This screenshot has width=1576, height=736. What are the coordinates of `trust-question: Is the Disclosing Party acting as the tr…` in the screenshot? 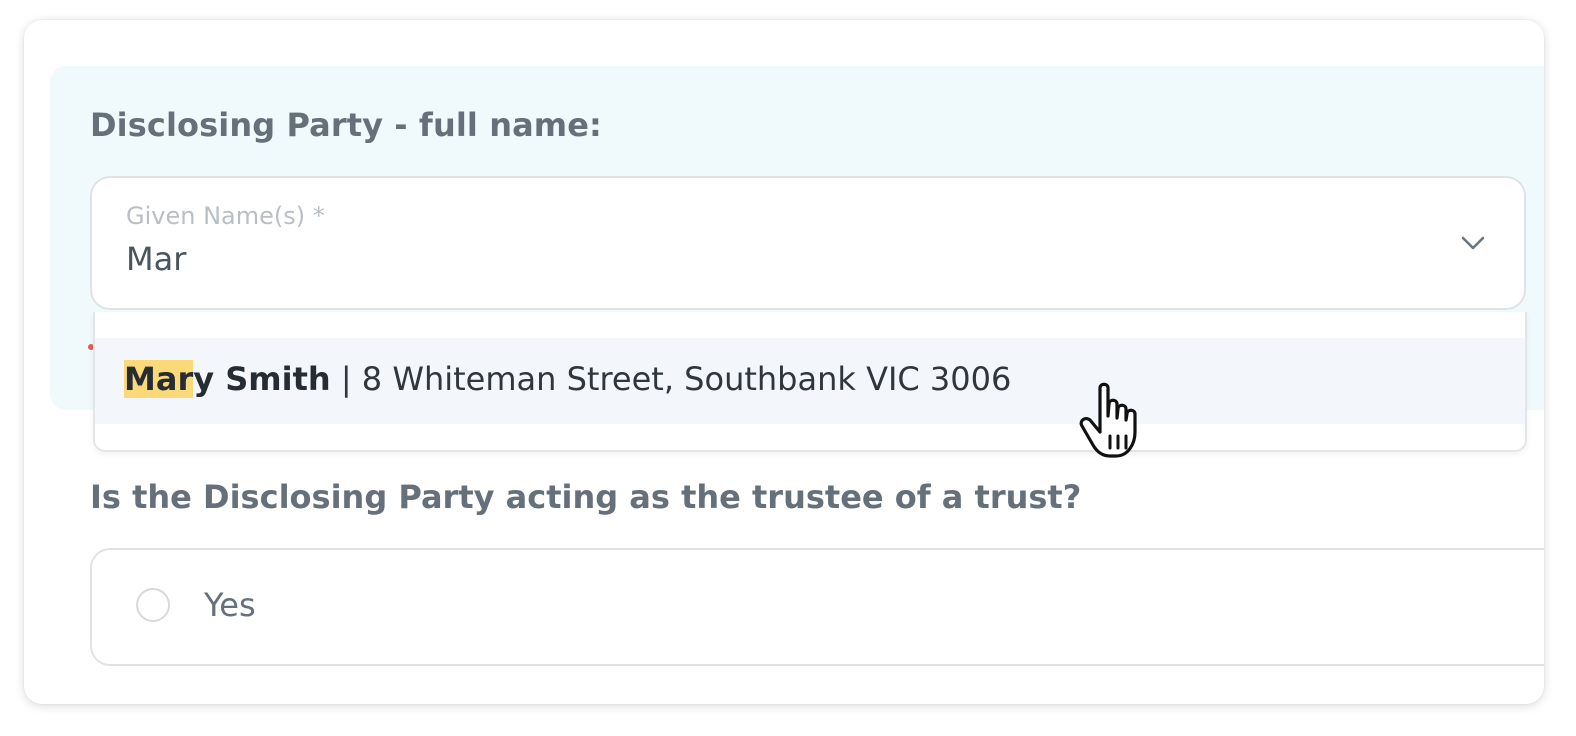 It's located at (586, 497).